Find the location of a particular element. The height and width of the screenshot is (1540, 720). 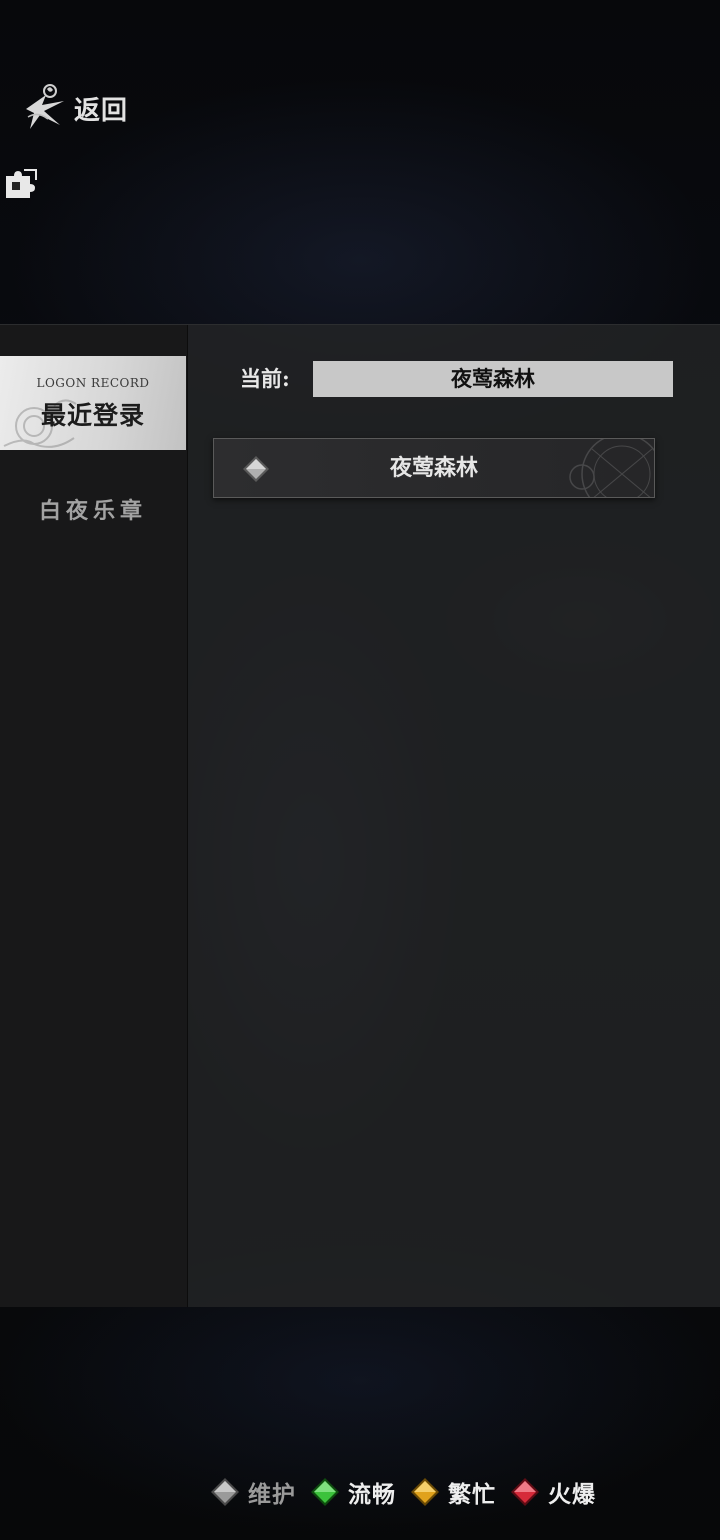

legend-item-maintenance: 维护 is located at coordinates (253, 1492).